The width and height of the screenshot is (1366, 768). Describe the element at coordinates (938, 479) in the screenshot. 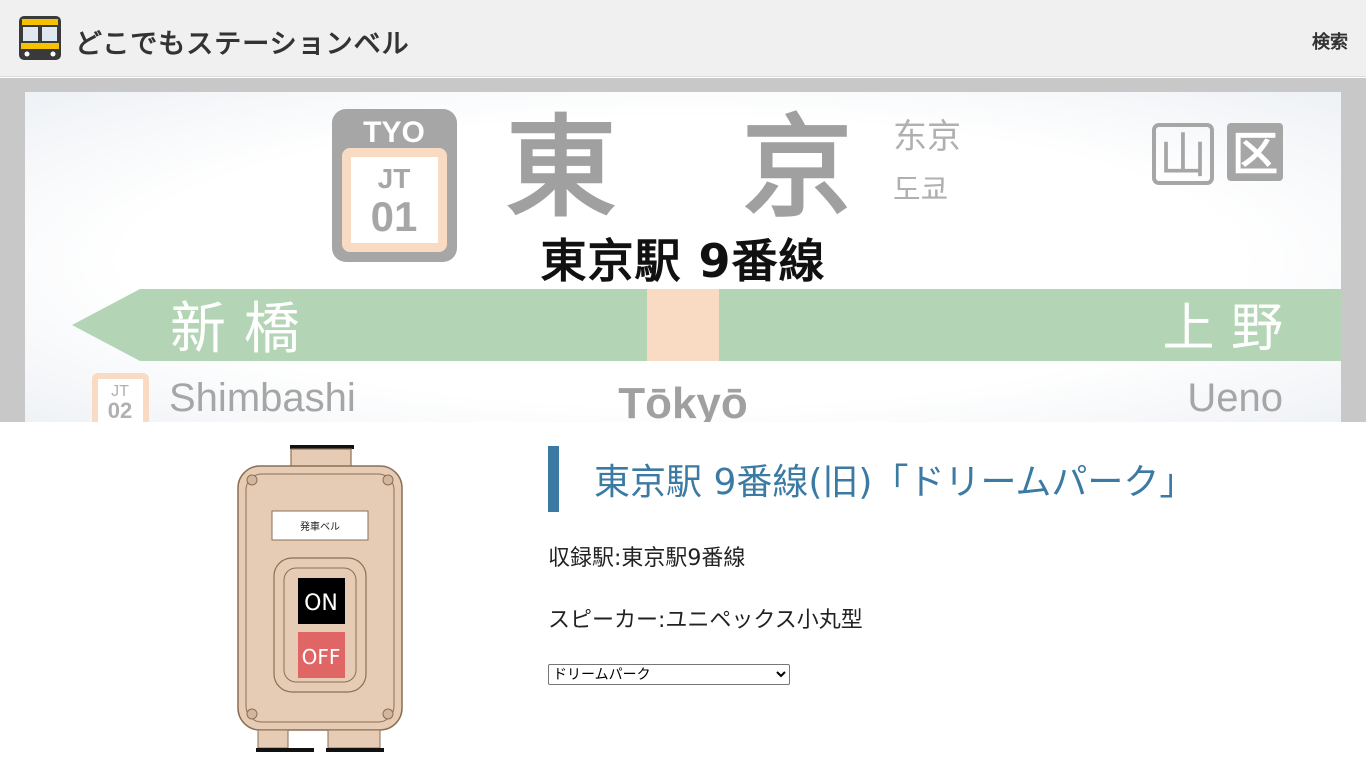

I see `bell-title: 東京駅 9番線(旧)「ドリームパーク」` at that location.